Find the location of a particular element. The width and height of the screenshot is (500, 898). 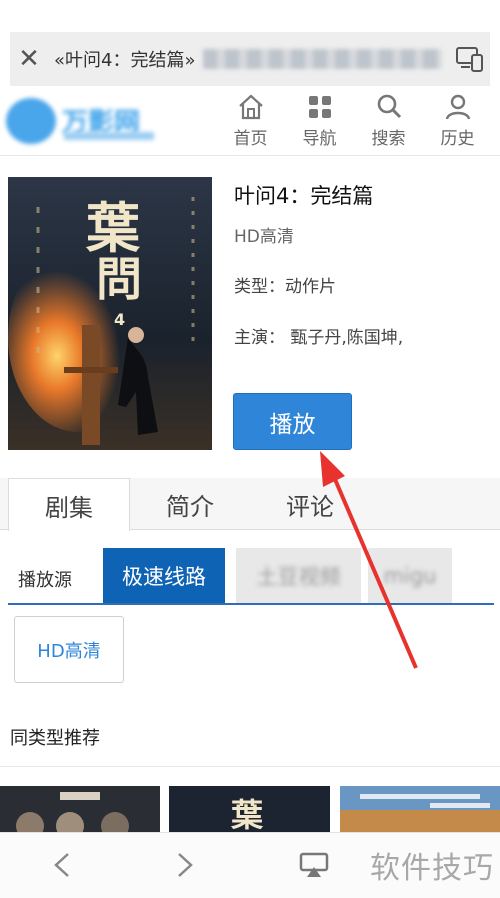

svg-text: 問 is located at coordinates (119, 279).